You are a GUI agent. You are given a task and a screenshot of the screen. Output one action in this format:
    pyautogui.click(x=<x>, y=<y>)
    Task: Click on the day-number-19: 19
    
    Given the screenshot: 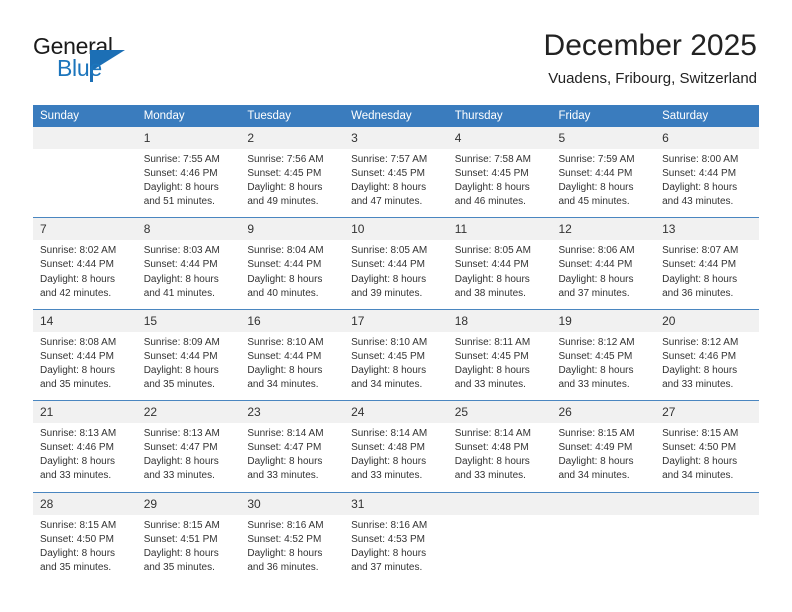 What is the action you would take?
    pyautogui.click(x=603, y=320)
    